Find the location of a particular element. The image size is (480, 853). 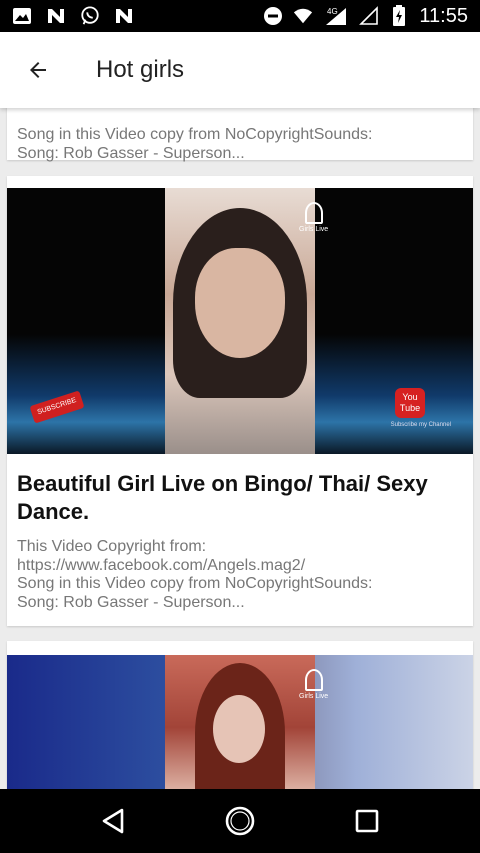

signal-empty-icon is located at coordinates (369, 16).